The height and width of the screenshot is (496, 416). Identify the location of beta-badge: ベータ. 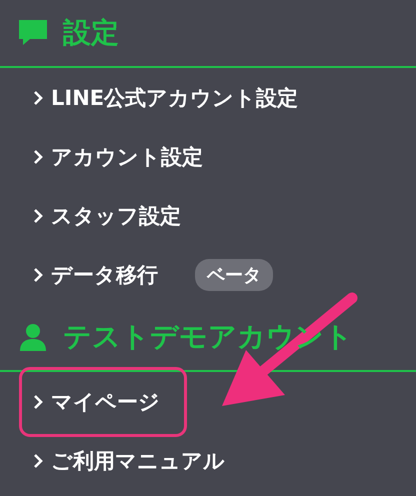
(234, 274).